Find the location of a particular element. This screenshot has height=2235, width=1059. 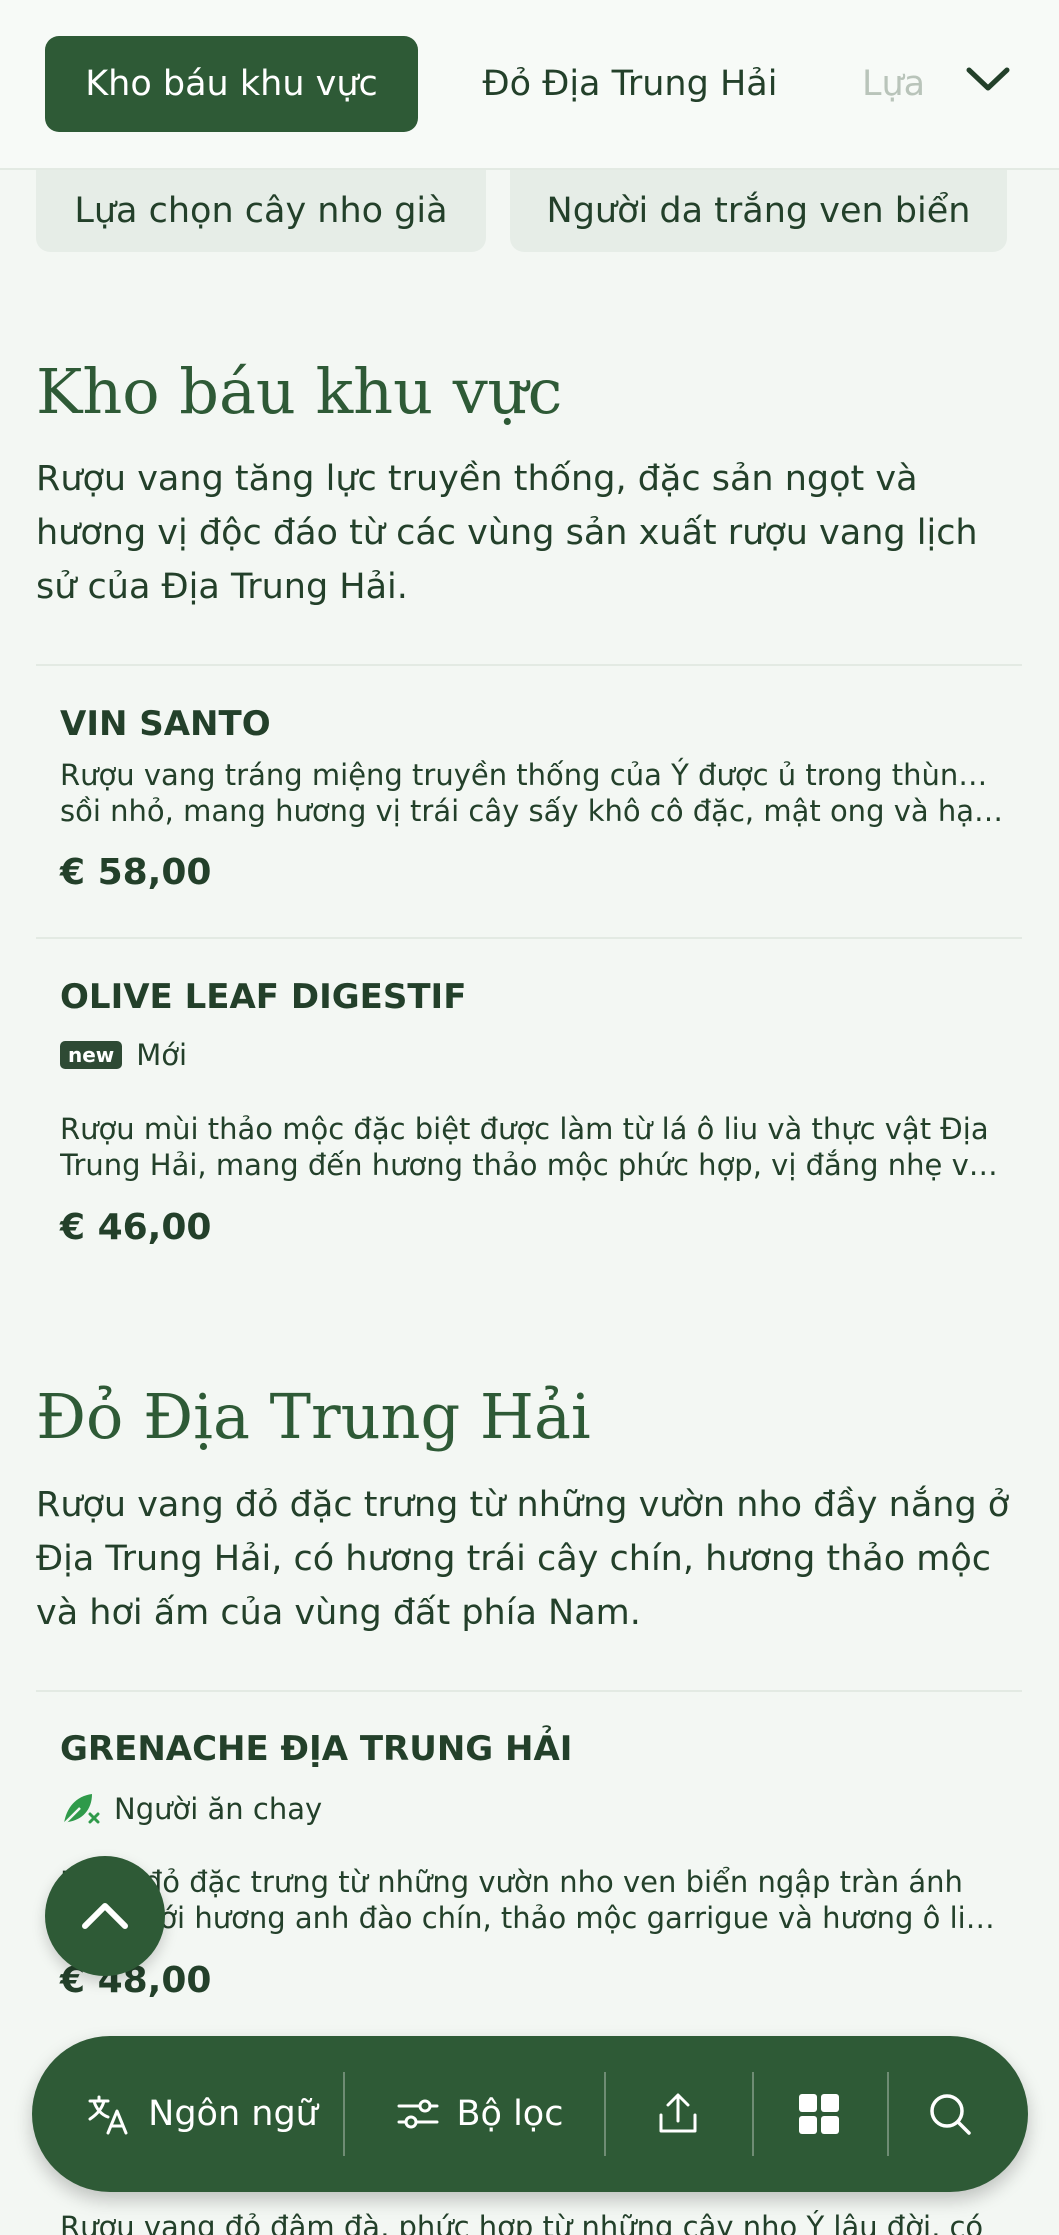

language-button: Ngôn ngữ is located at coordinates (202, 2114).